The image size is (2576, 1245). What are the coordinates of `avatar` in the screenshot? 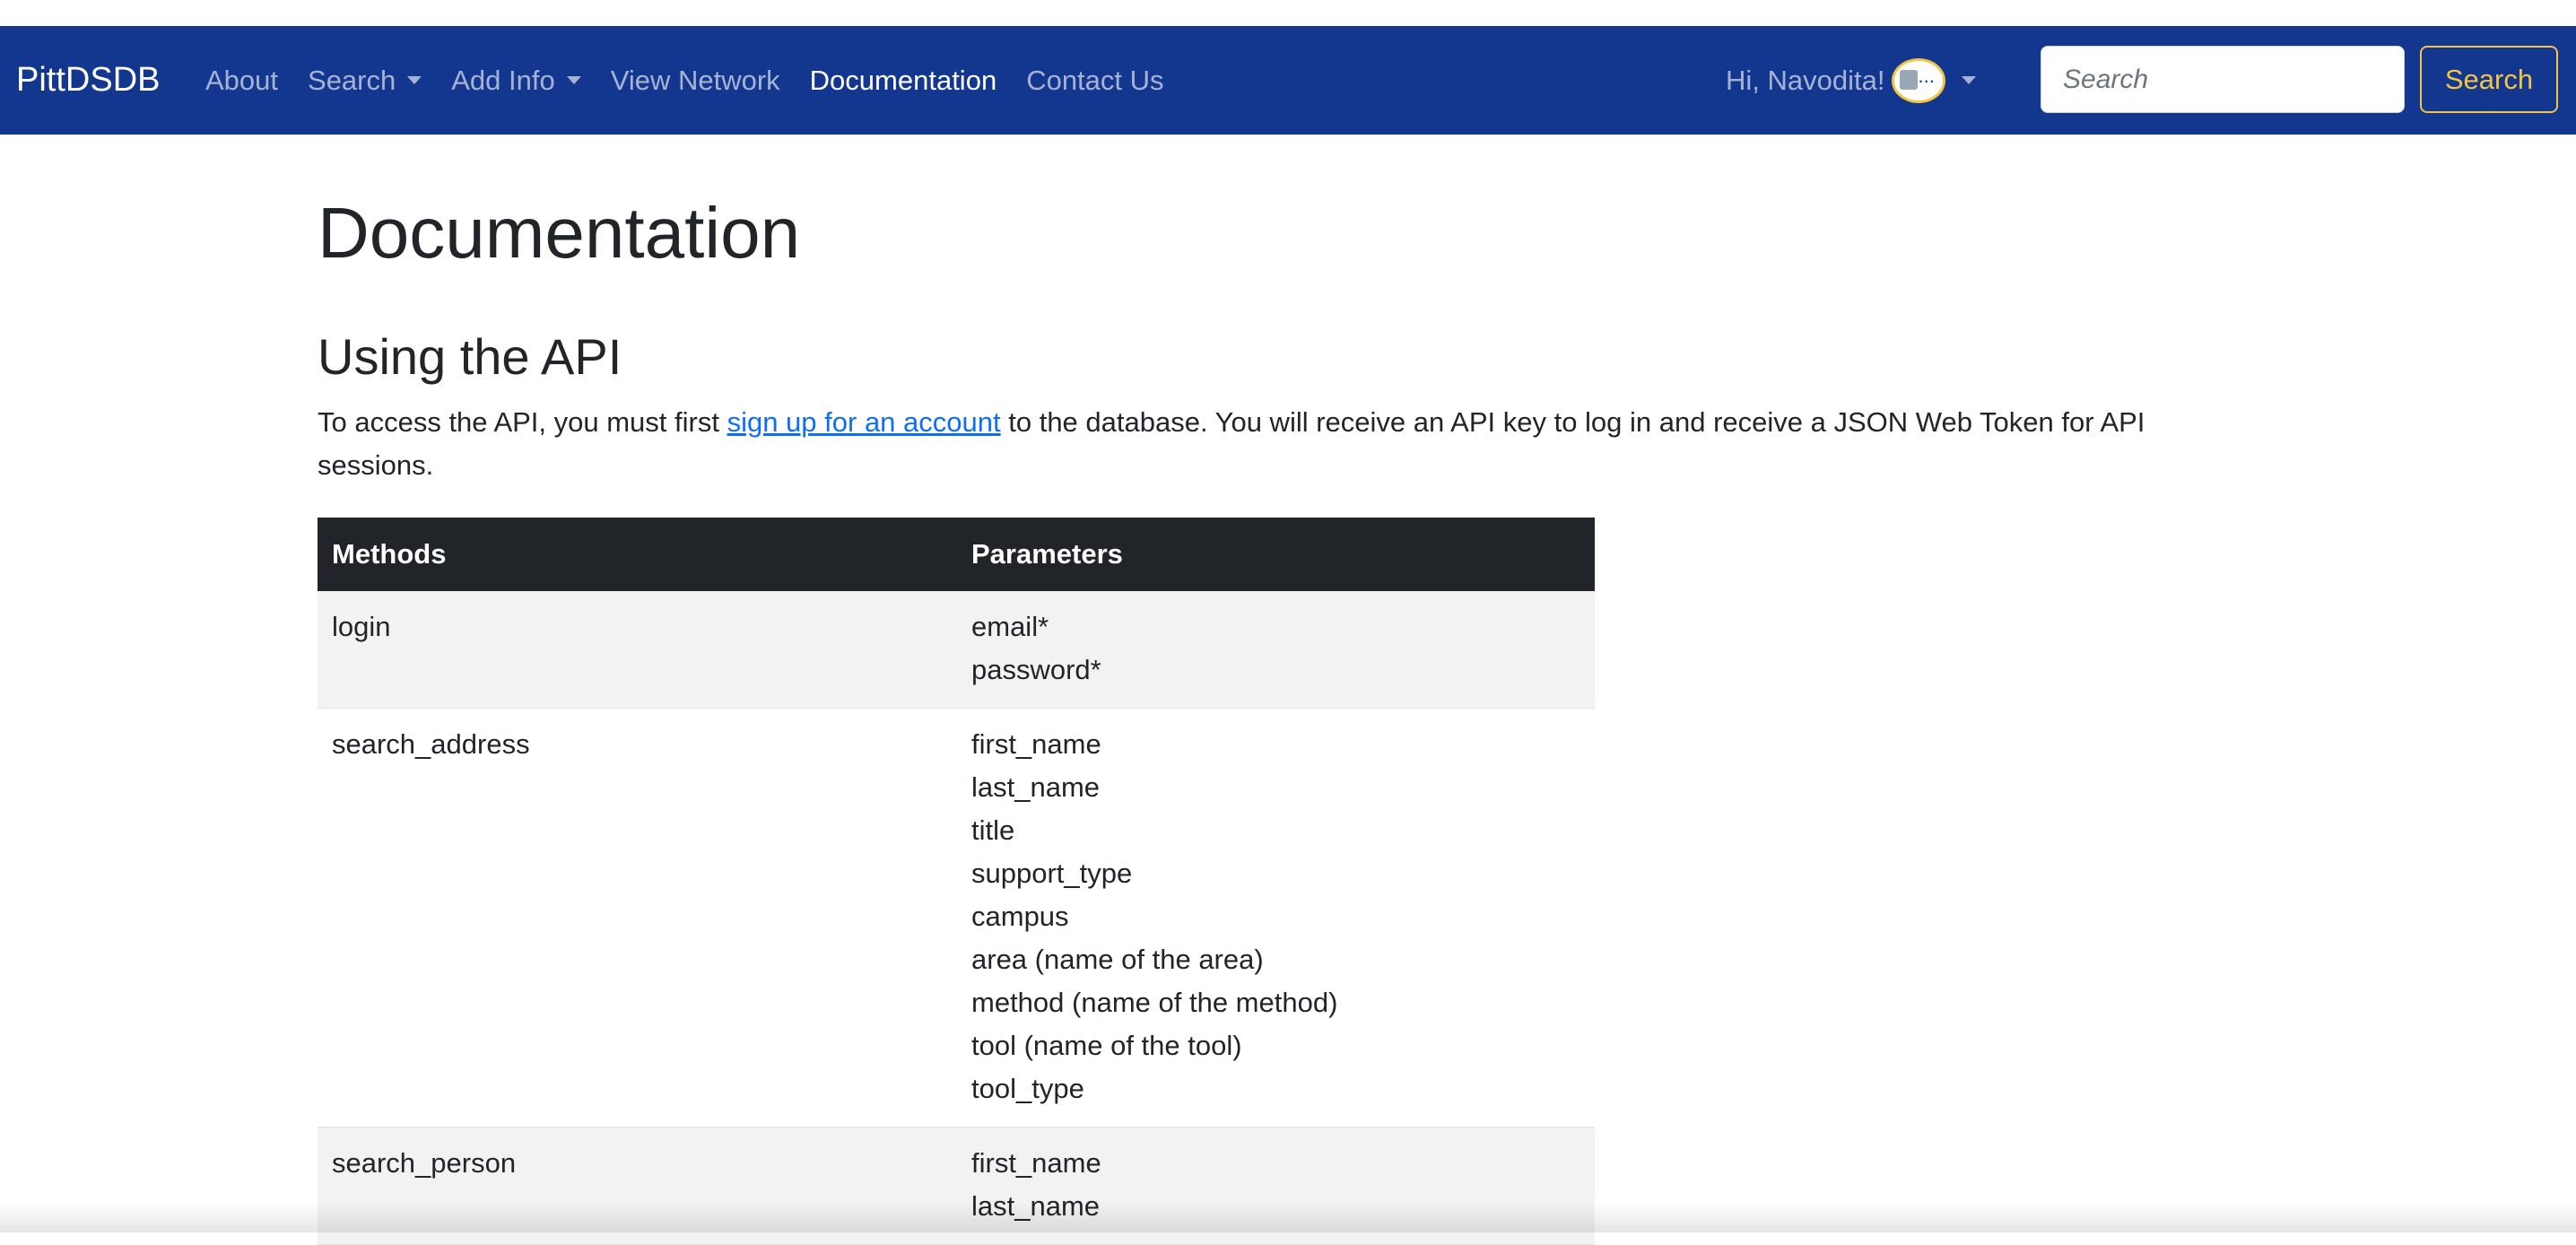 It's located at (1919, 80).